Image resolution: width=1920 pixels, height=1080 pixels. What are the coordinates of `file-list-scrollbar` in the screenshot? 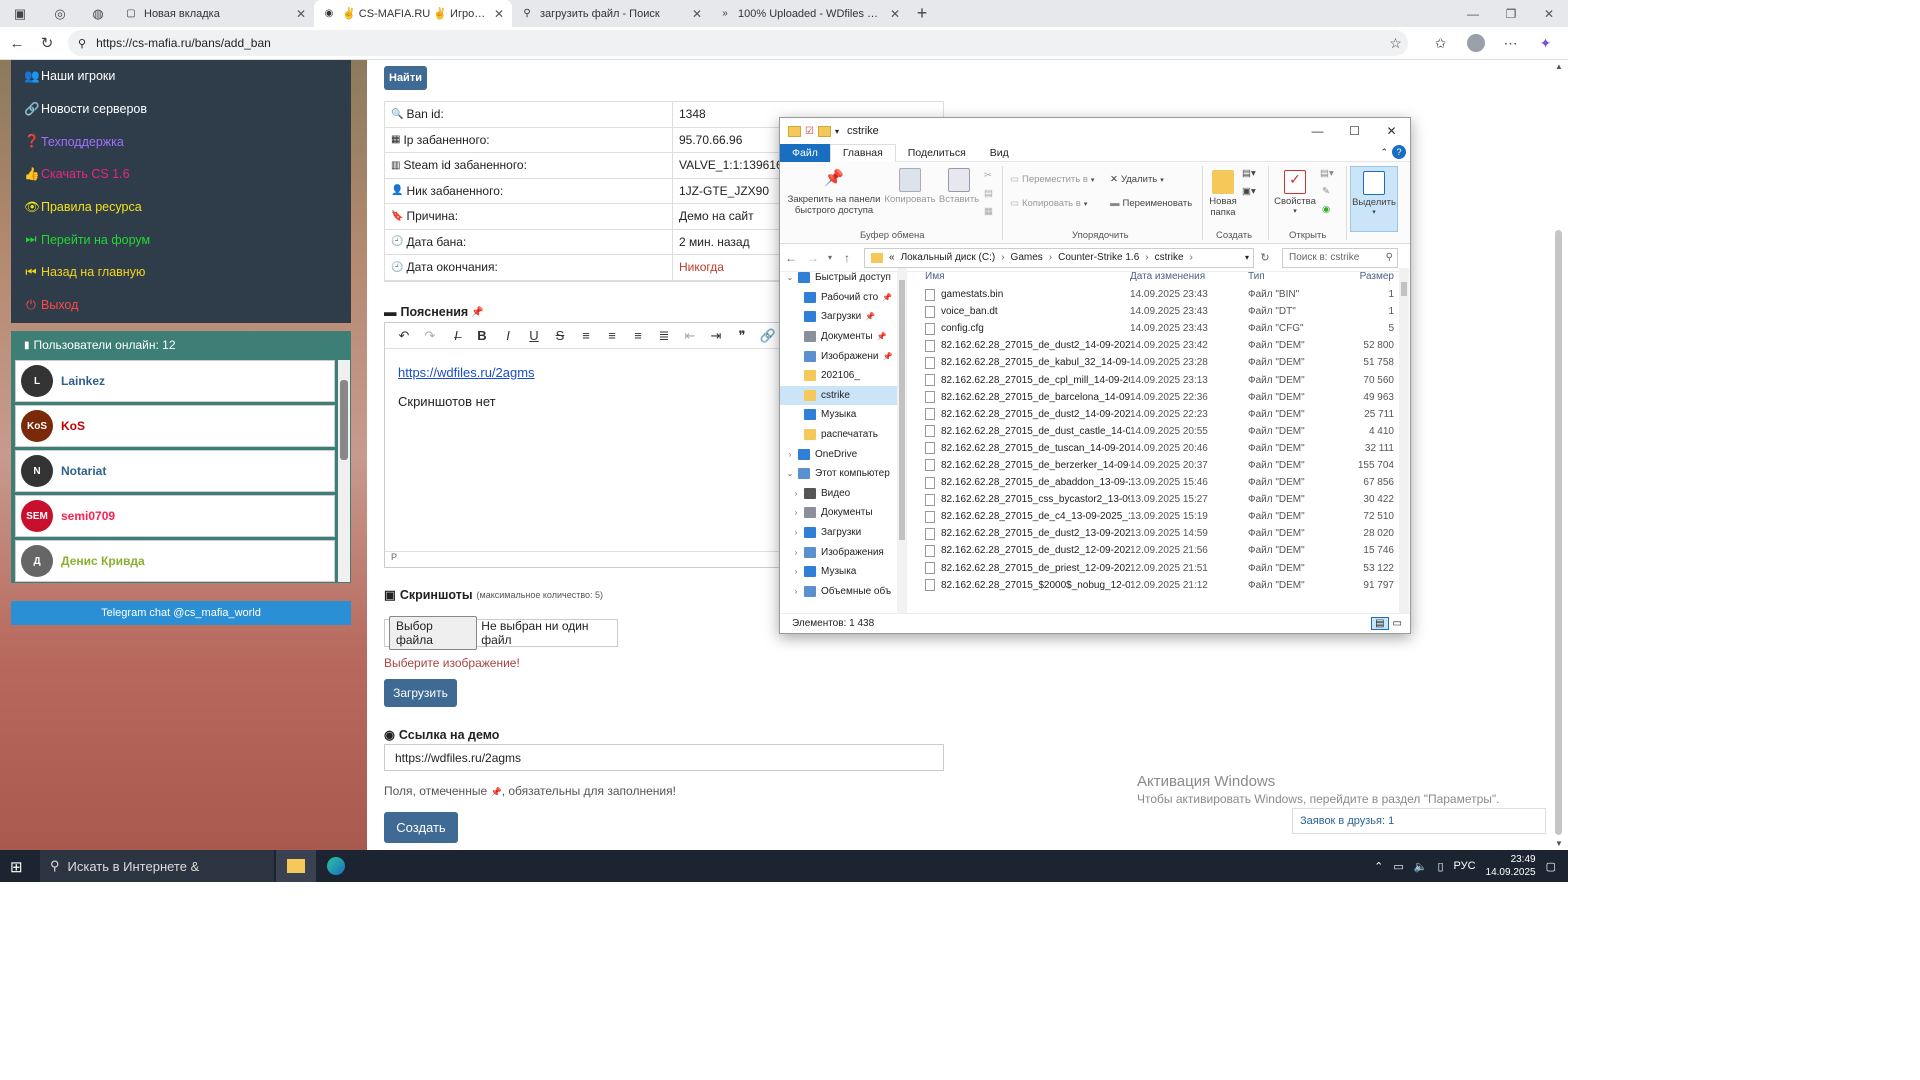 It's located at (1404, 441).